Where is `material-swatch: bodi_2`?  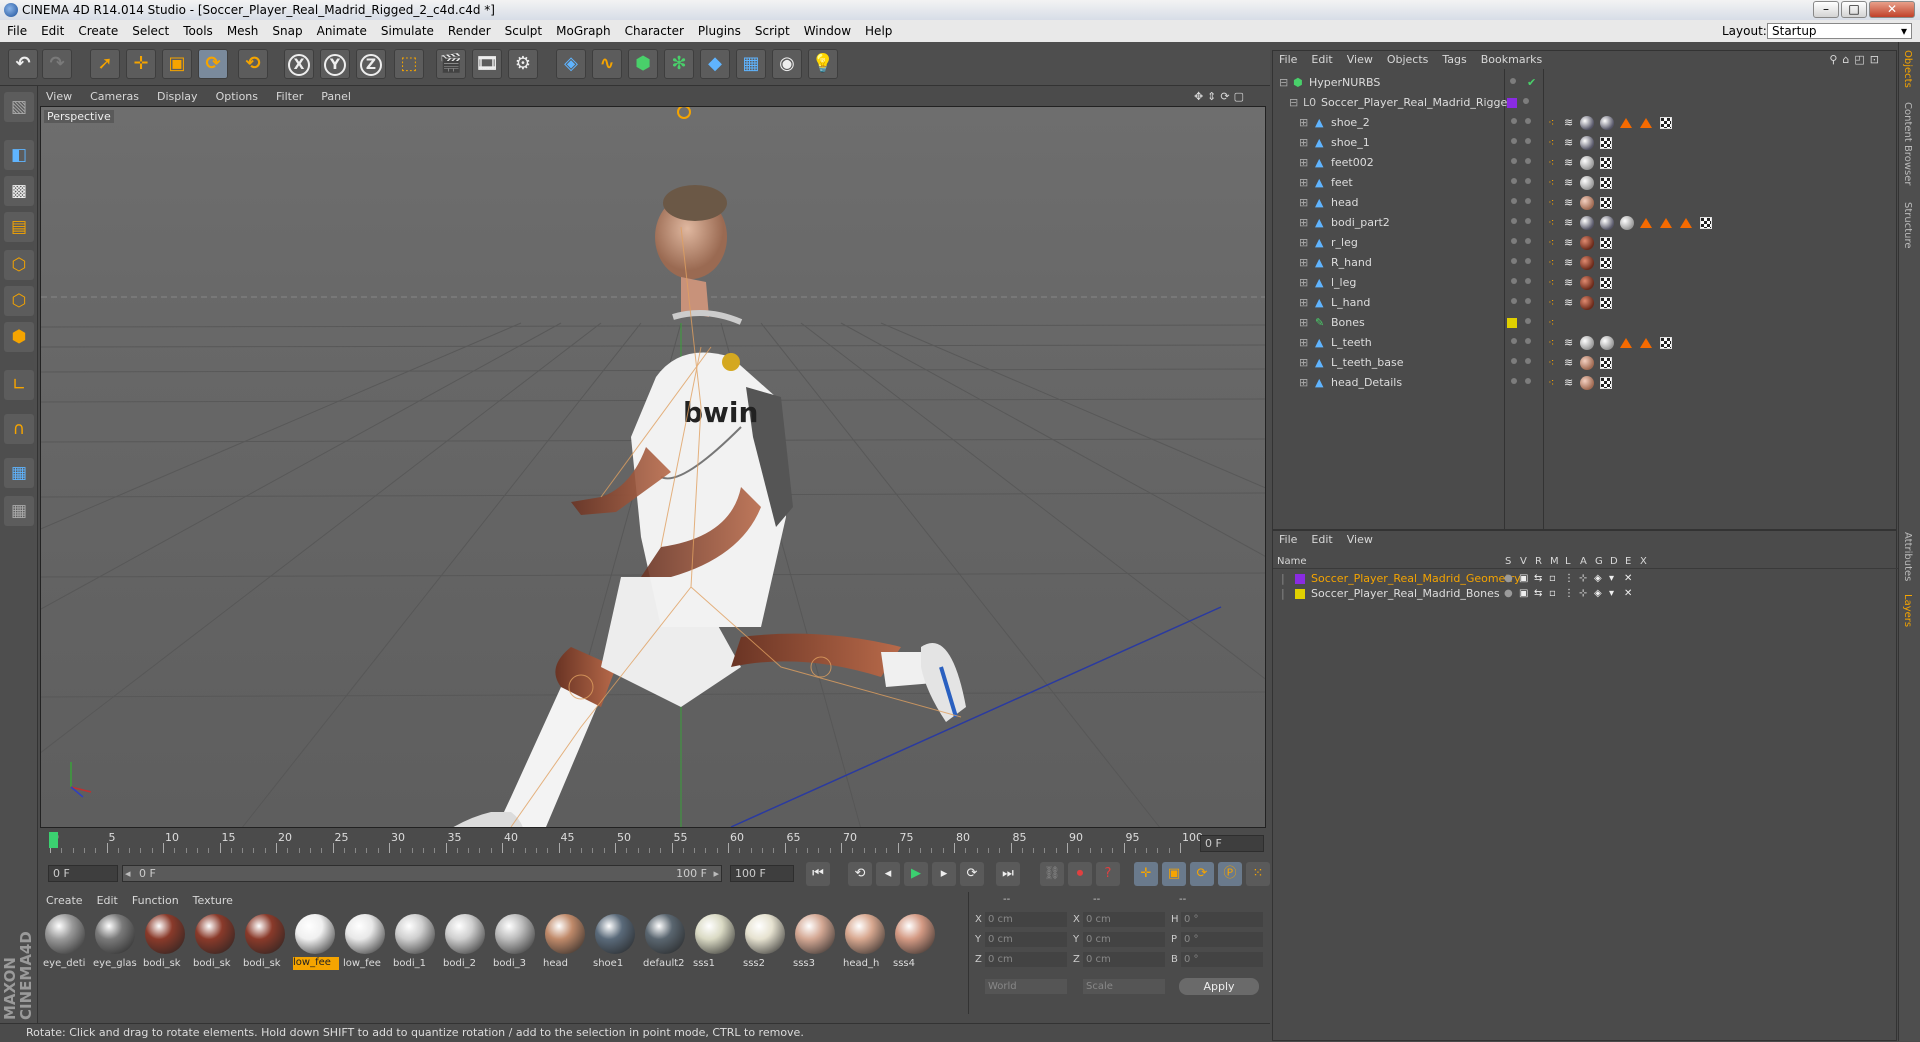 material-swatch: bodi_2 is located at coordinates (465, 942).